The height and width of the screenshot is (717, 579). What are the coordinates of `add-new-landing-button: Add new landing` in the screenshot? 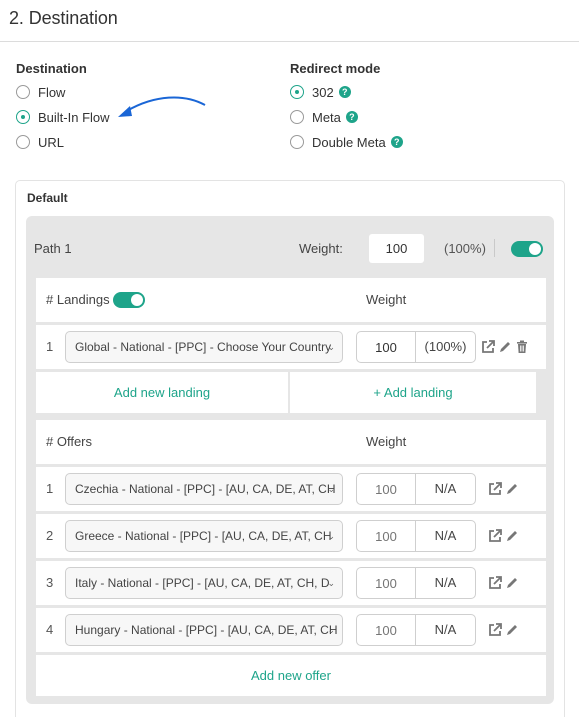 It's located at (162, 392).